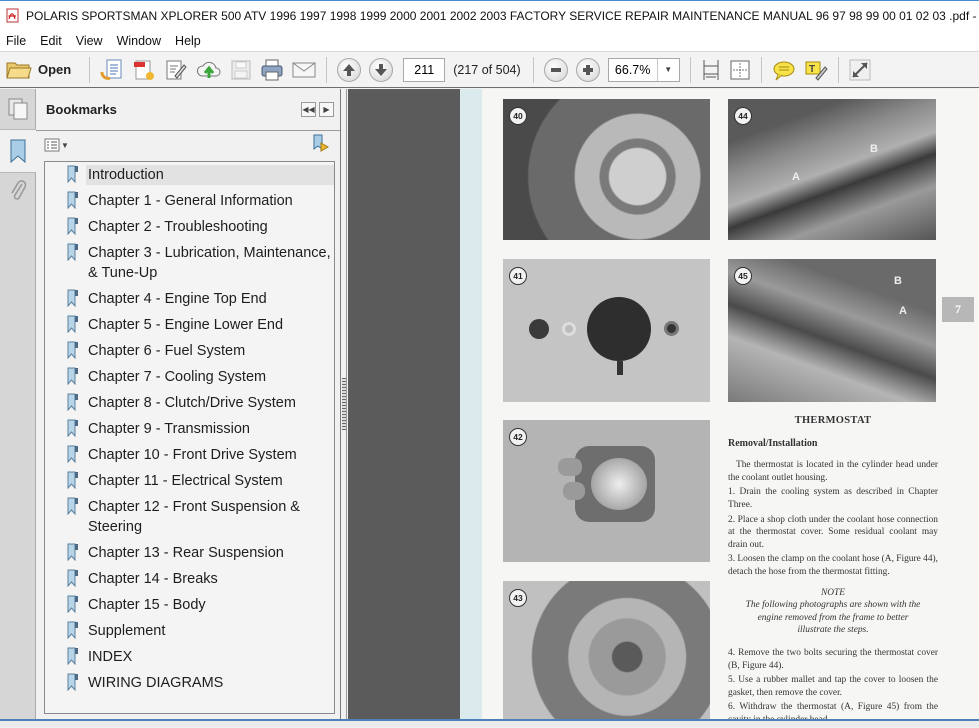 This screenshot has height=728, width=979. Describe the element at coordinates (55, 69) in the screenshot. I see `open-label: Open` at that location.